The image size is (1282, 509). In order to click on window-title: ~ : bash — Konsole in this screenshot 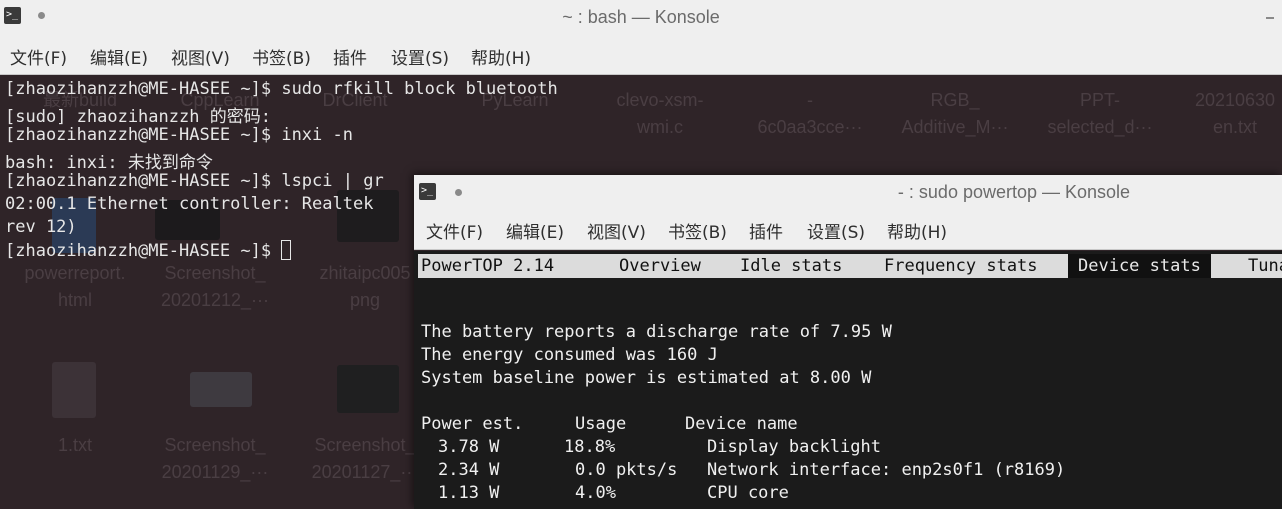, I will do `click(641, 17)`.